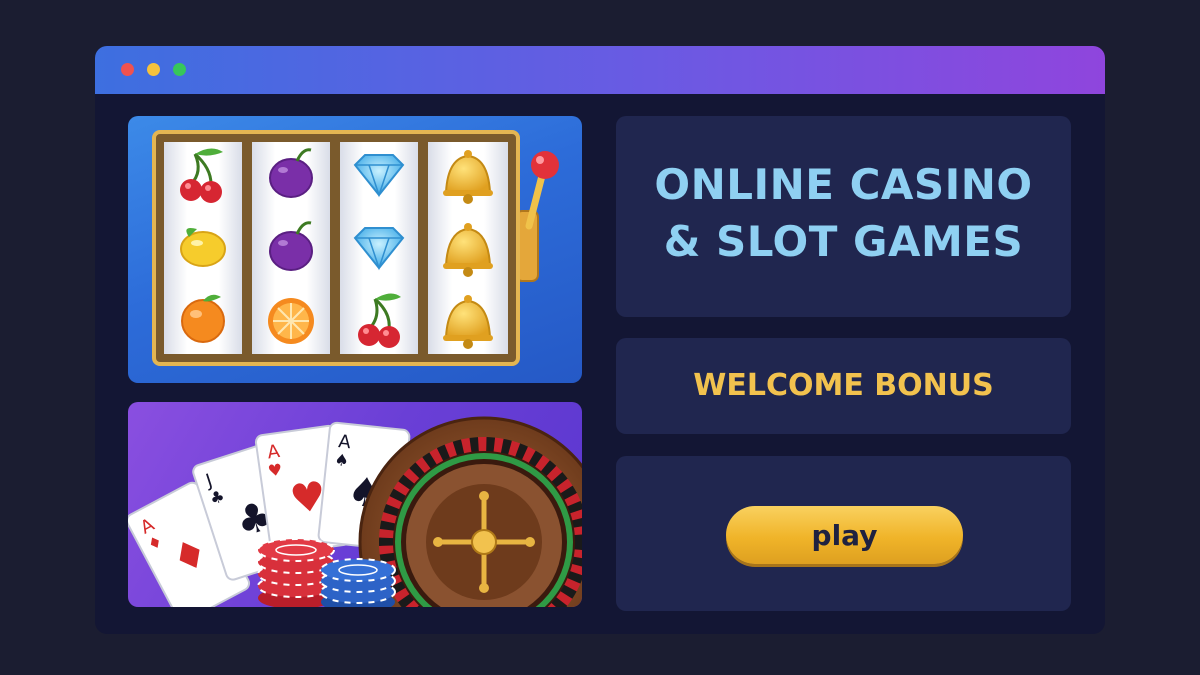 The height and width of the screenshot is (675, 1200). I want to click on welcome-bonus-card: WELCOME BONUS, so click(843, 386).